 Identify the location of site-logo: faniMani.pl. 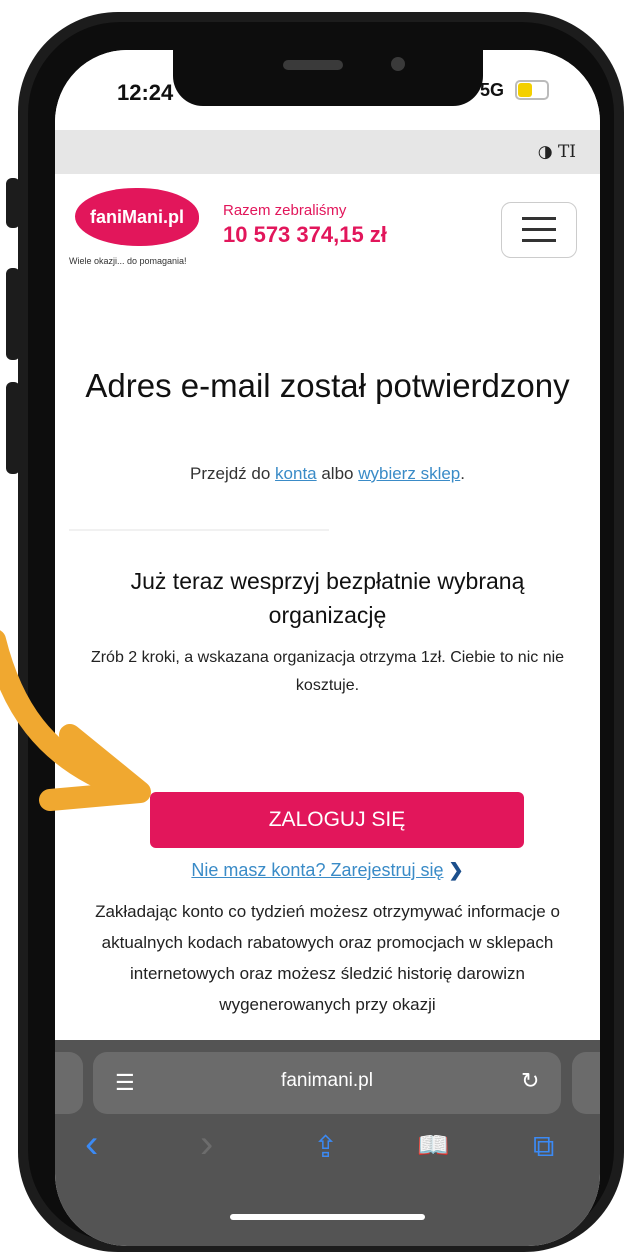
(137, 217).